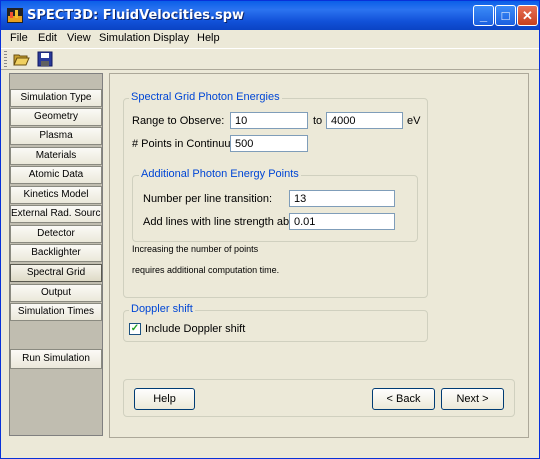 The width and height of the screenshot is (540, 459). I want to click on doppler-group-title: Doppler shift, so click(162, 309).